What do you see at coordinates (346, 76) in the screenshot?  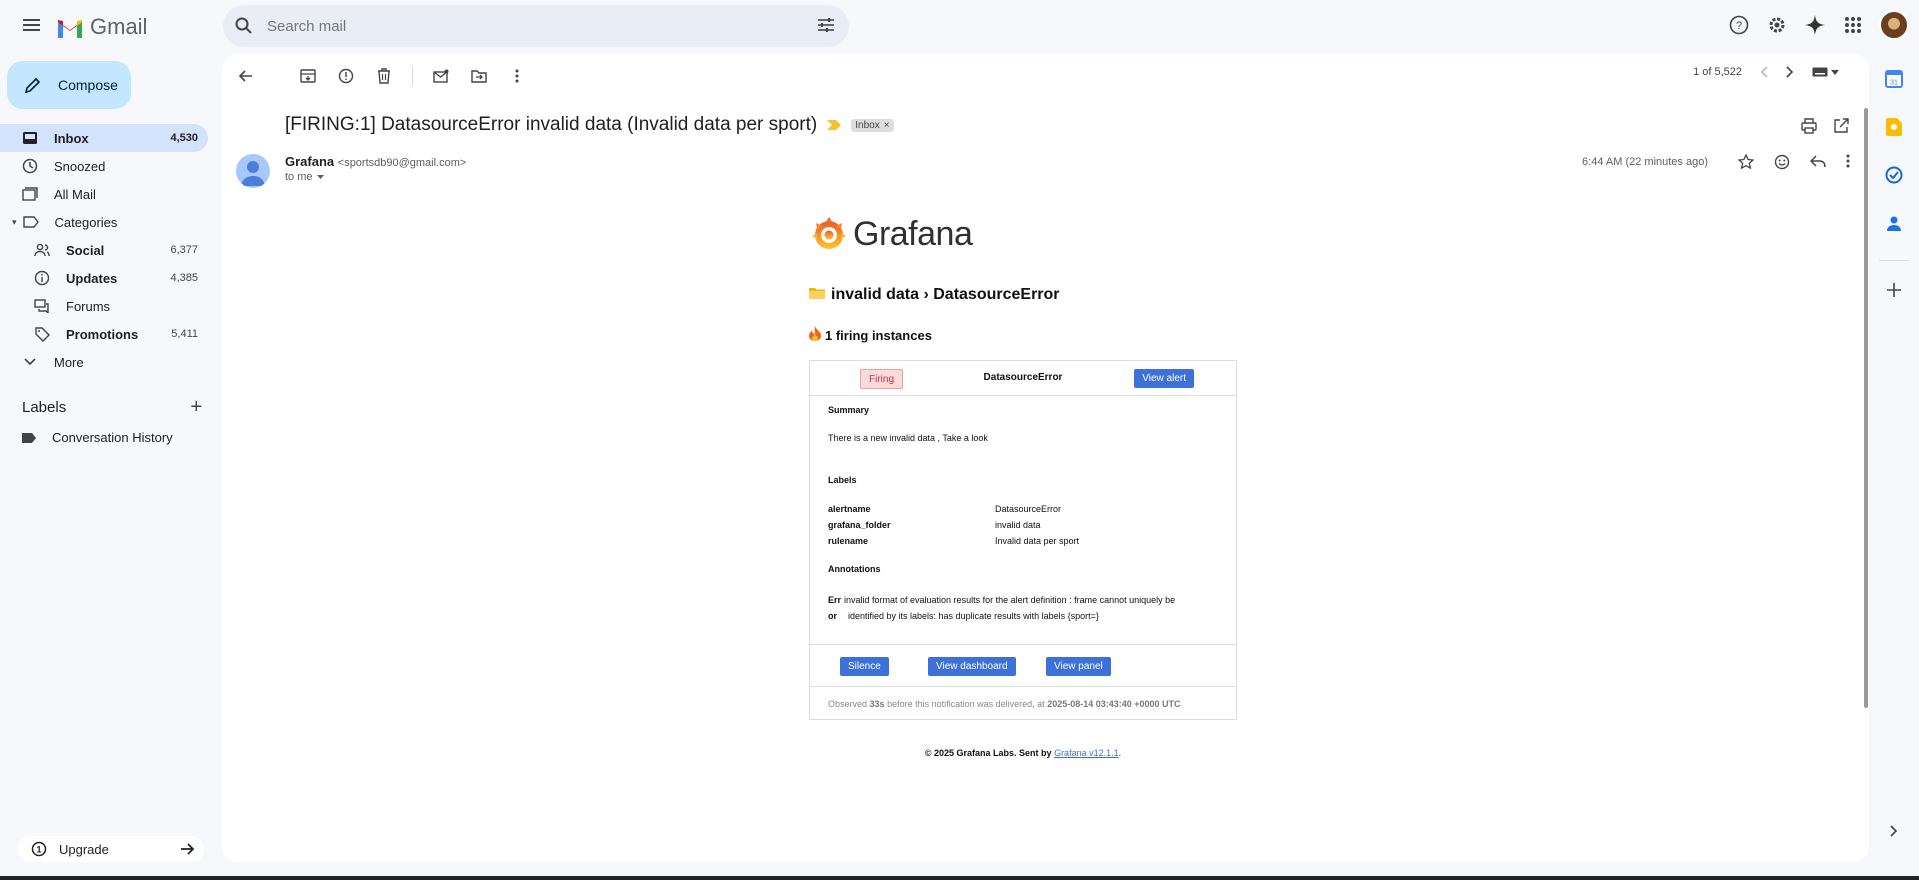 I see `report-spam-icon` at bounding box center [346, 76].